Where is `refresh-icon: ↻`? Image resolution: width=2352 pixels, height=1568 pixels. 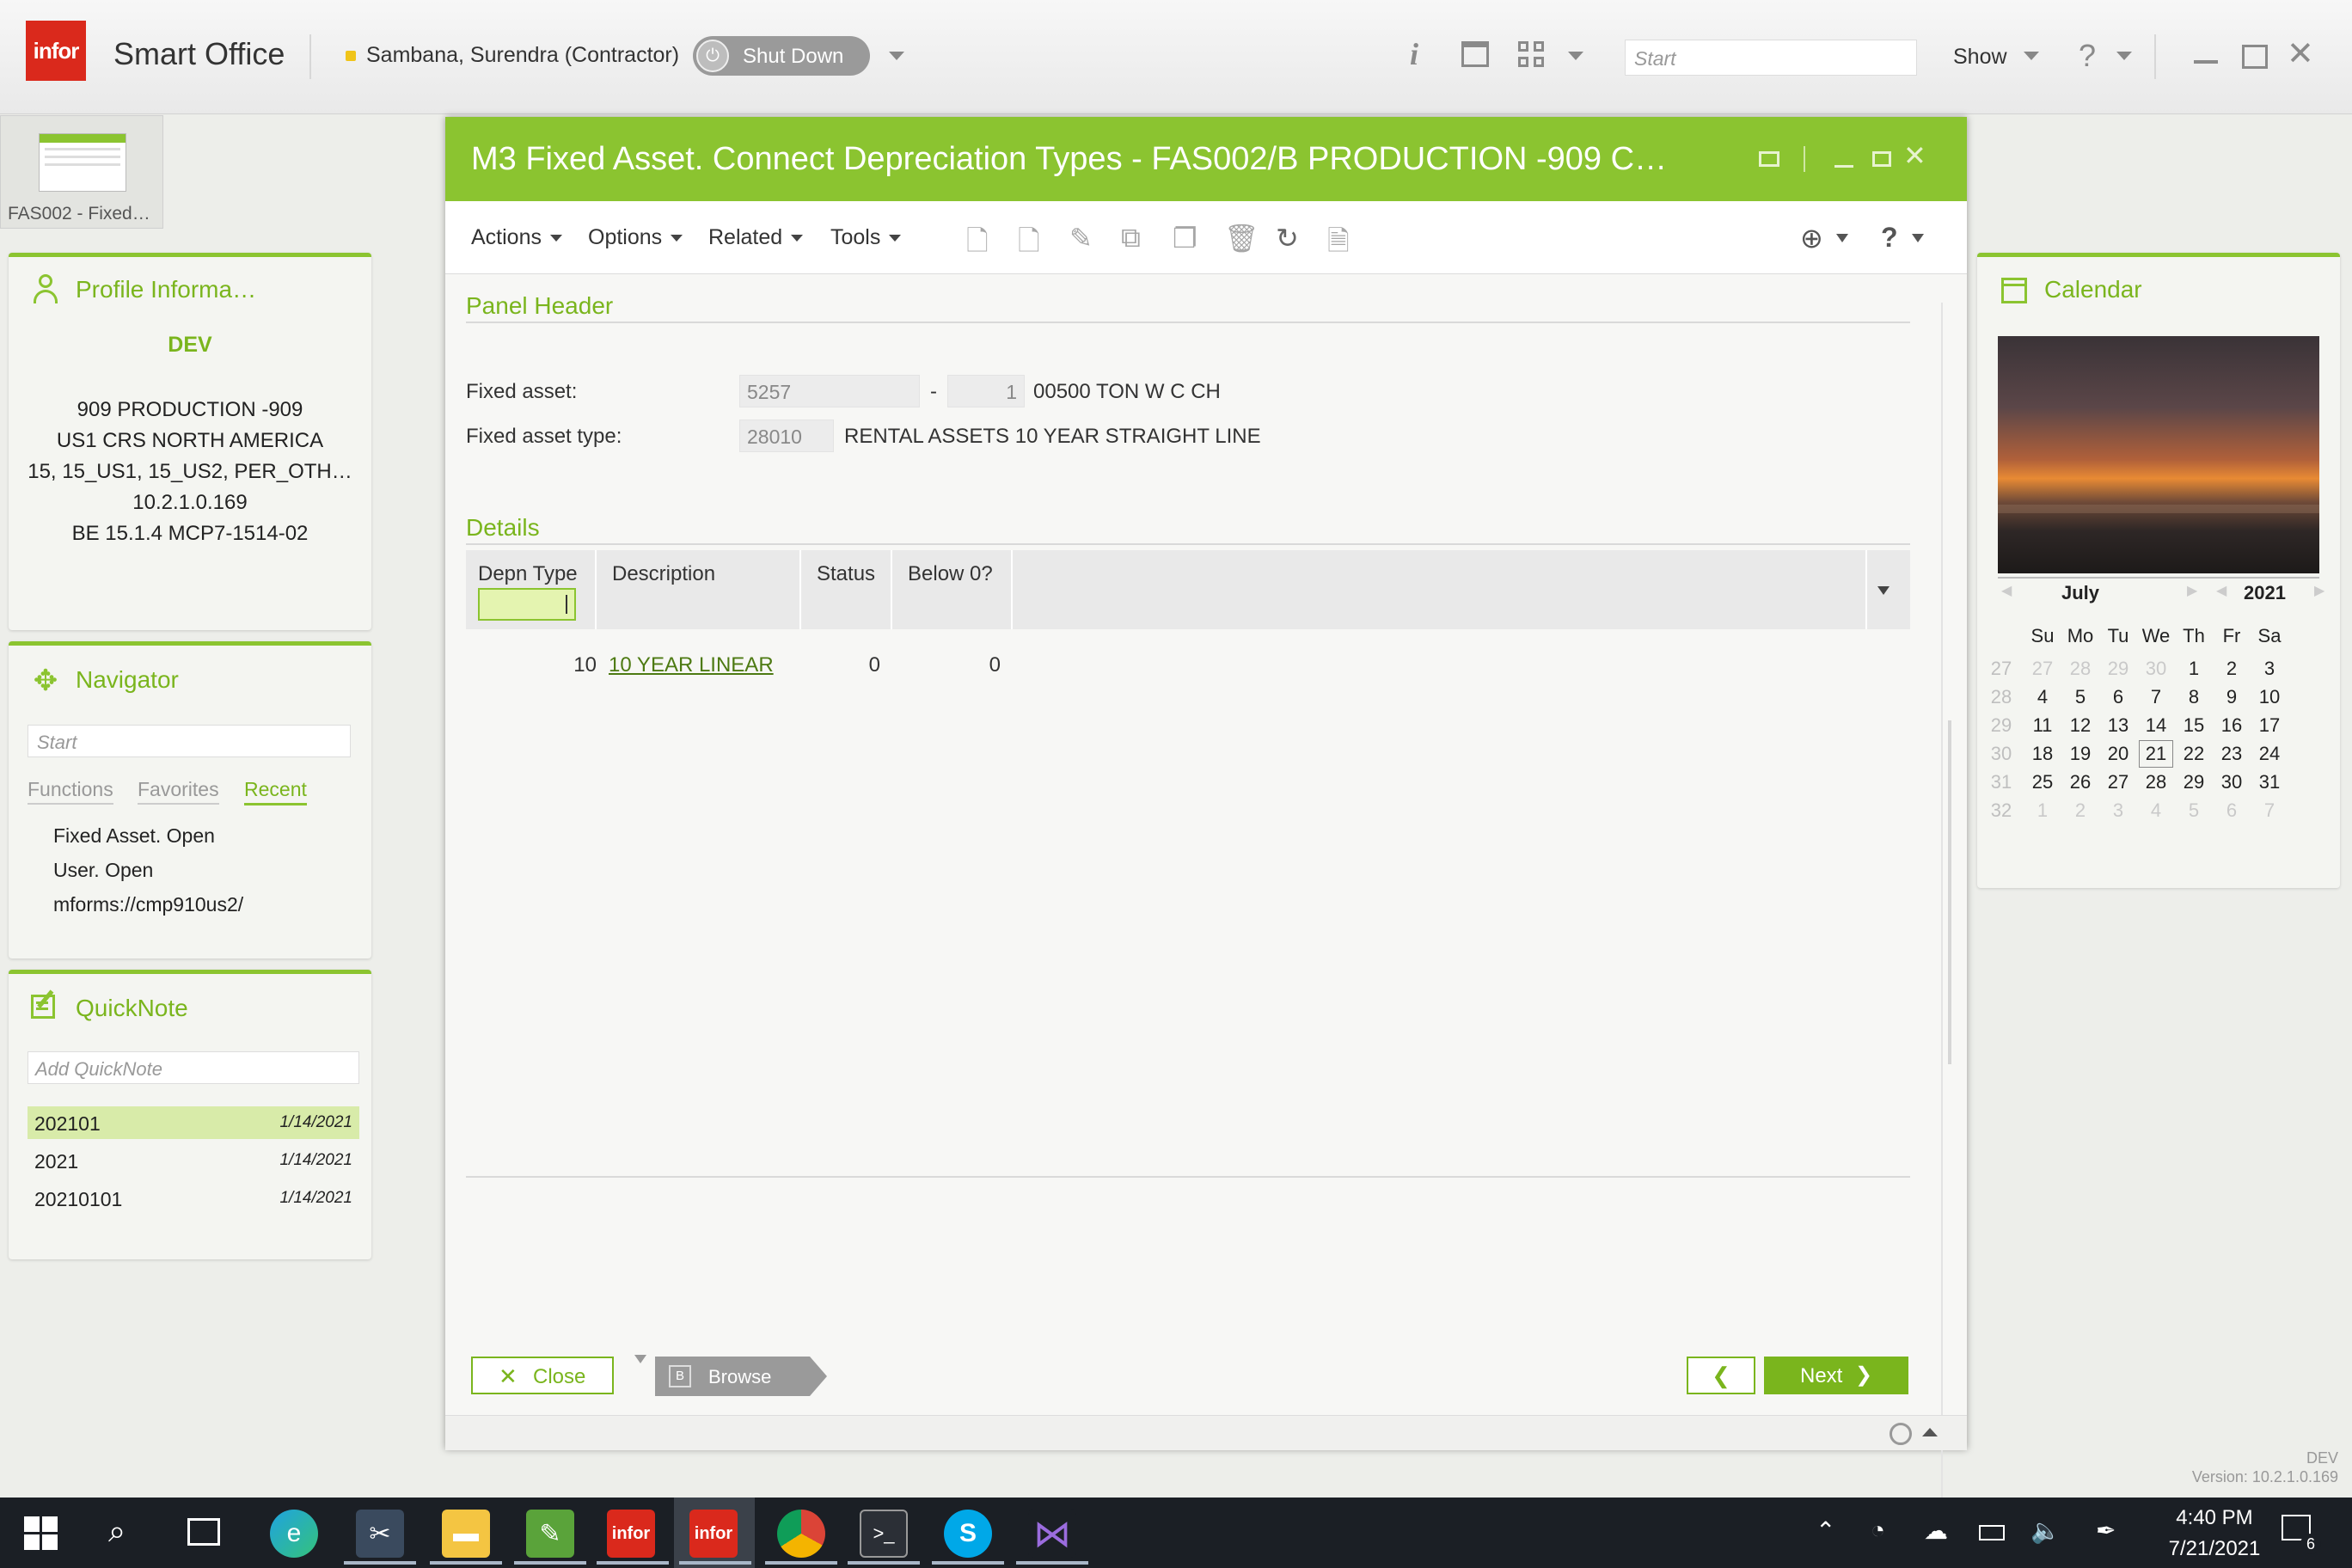
refresh-icon: ↻ is located at coordinates (1287, 238).